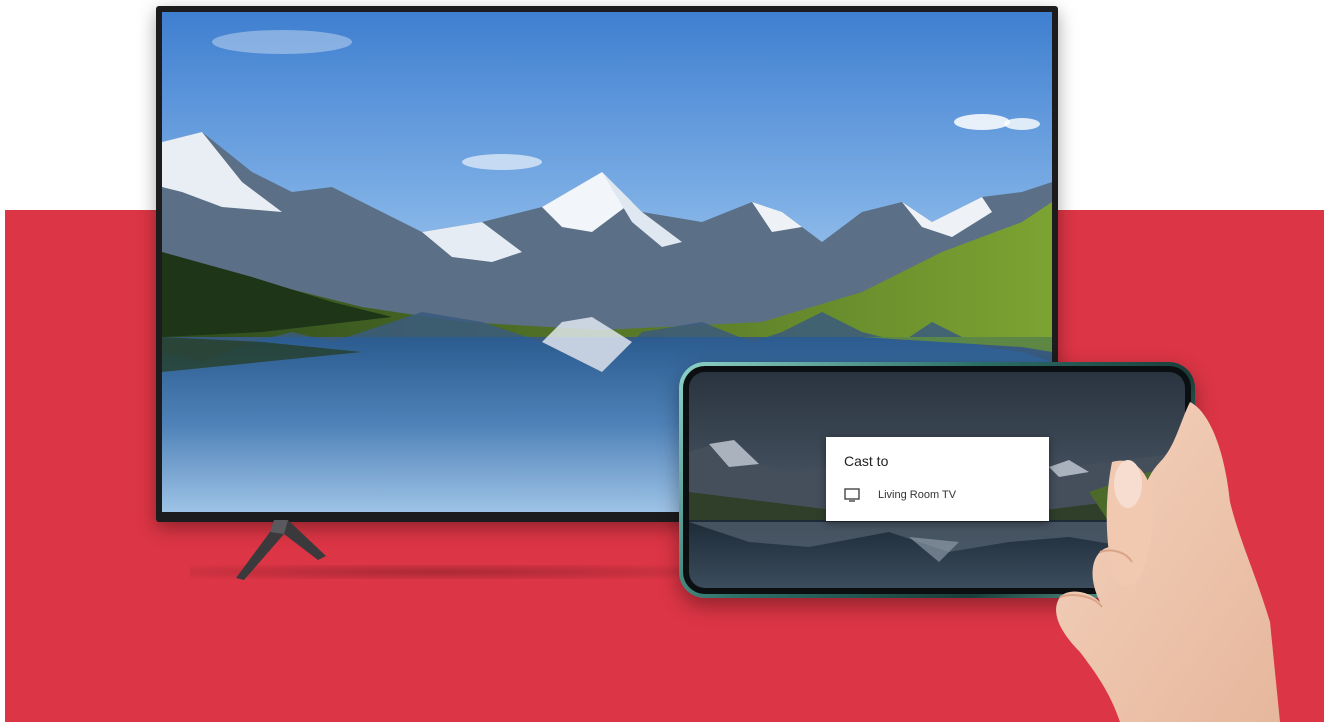 This screenshot has height=722, width=1329. What do you see at coordinates (866, 461) in the screenshot?
I see `cast-dialog-title: Cast to` at bounding box center [866, 461].